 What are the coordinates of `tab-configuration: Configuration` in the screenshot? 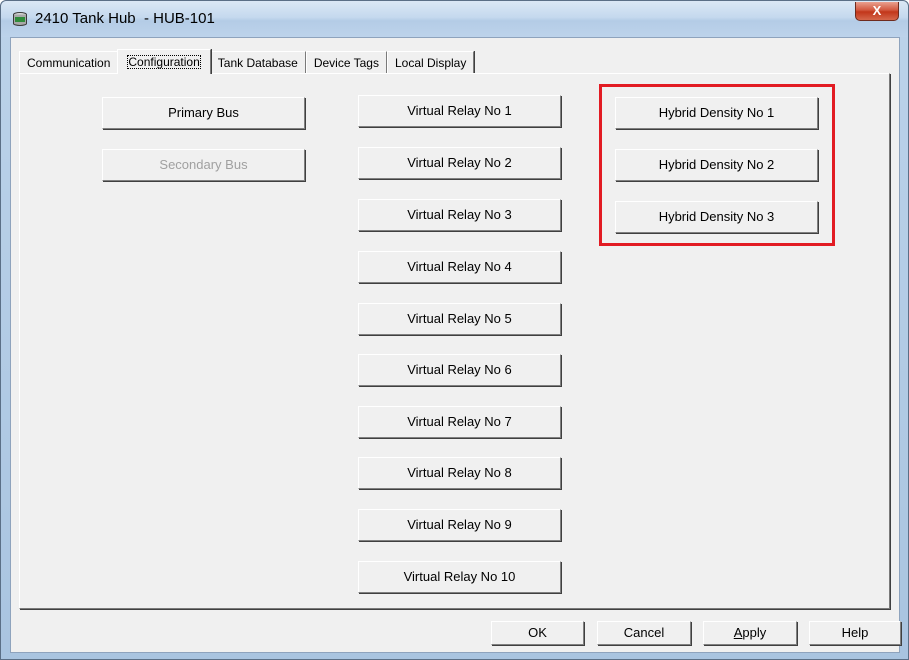 It's located at (164, 61).